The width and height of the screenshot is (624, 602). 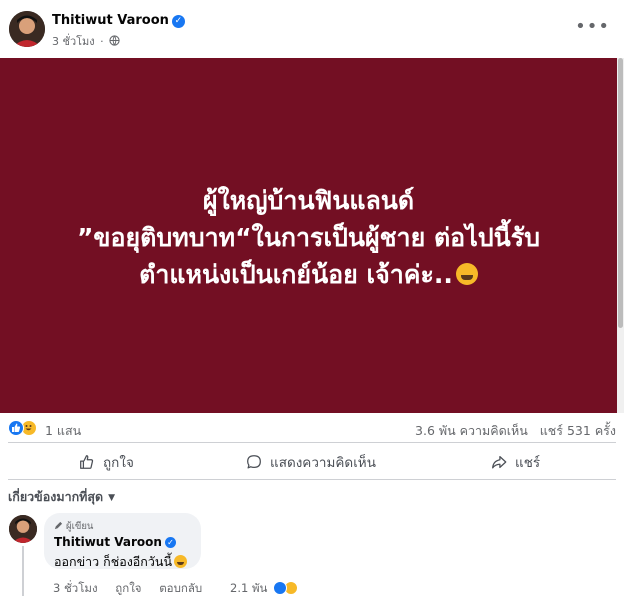 I want to click on share-label: แชร์, so click(x=528, y=463).